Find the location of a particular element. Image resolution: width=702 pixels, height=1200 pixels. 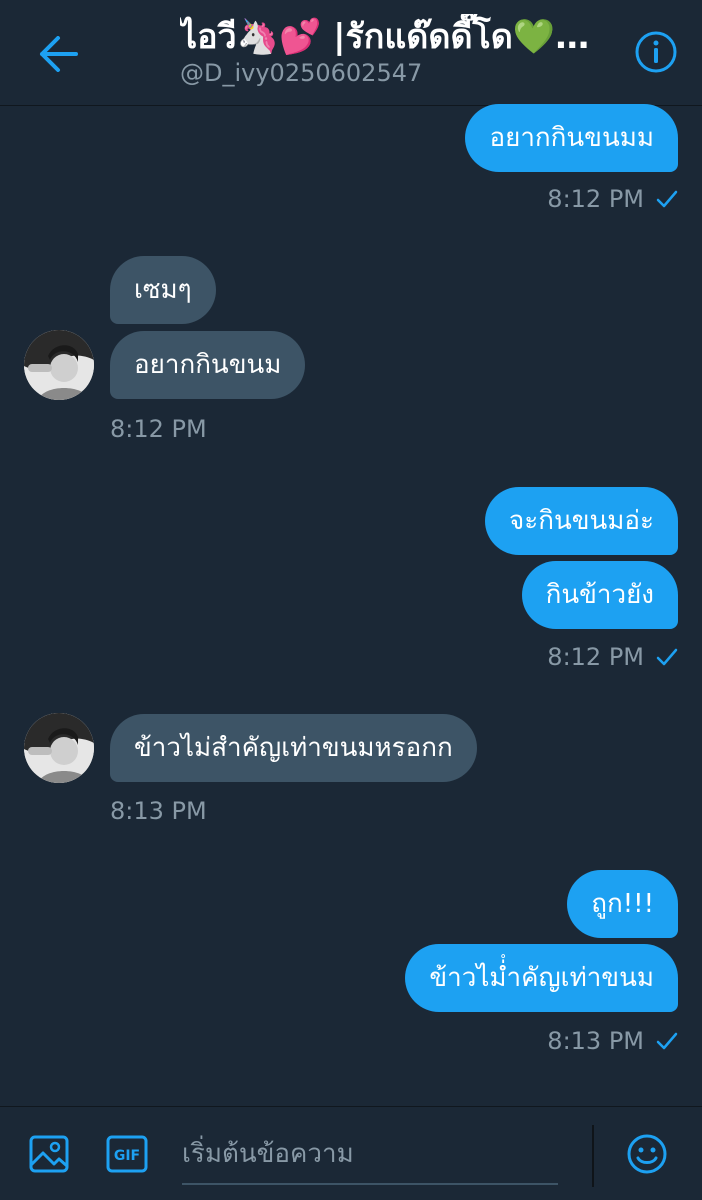

message-composer: GIF is located at coordinates (351, 1153).